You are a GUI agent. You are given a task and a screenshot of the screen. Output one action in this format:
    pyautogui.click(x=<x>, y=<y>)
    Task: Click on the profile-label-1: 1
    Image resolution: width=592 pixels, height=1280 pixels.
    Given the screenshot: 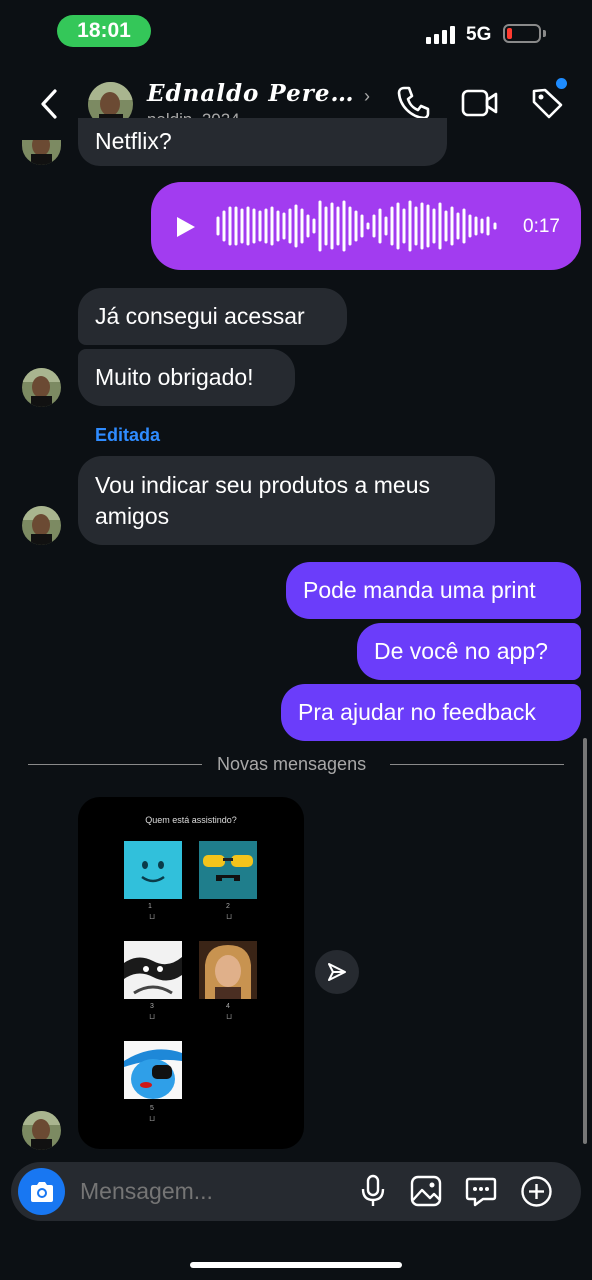 What is the action you would take?
    pyautogui.click(x=150, y=906)
    